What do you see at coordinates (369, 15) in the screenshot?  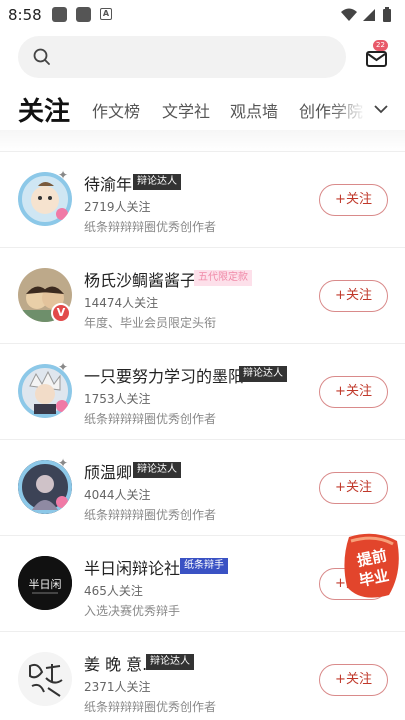 I see `signal-icon` at bounding box center [369, 15].